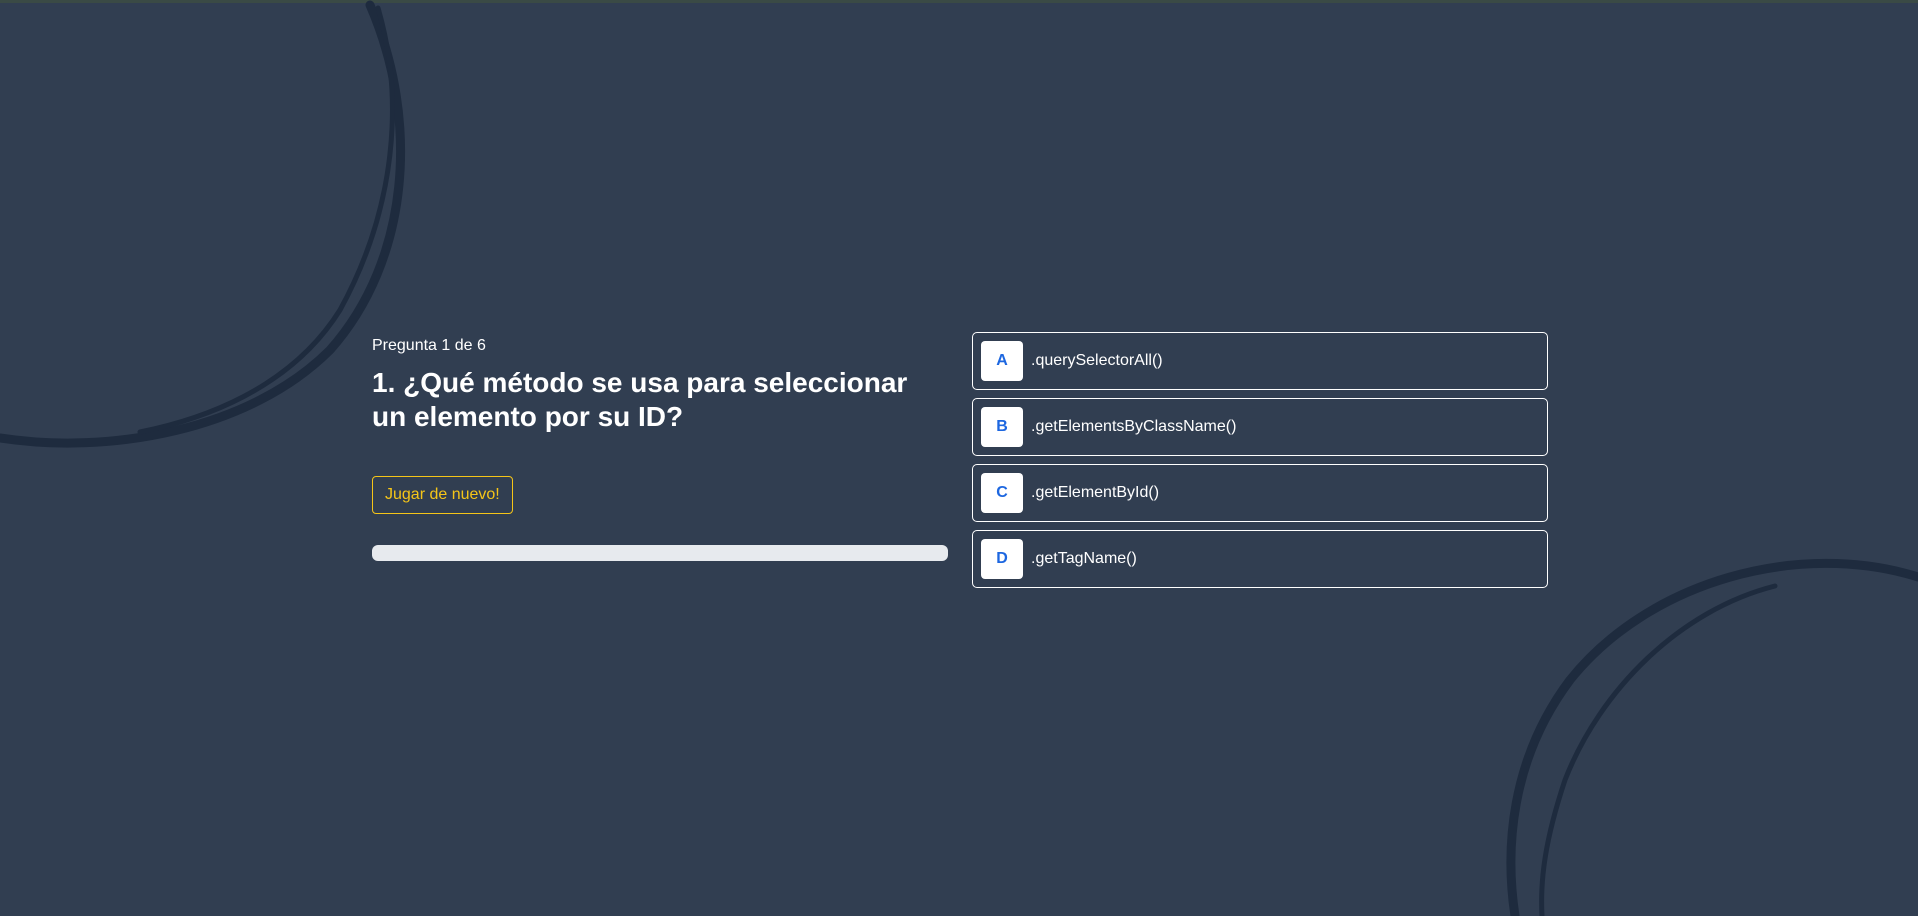  I want to click on bottom-right-ring, so click(1712, 737).